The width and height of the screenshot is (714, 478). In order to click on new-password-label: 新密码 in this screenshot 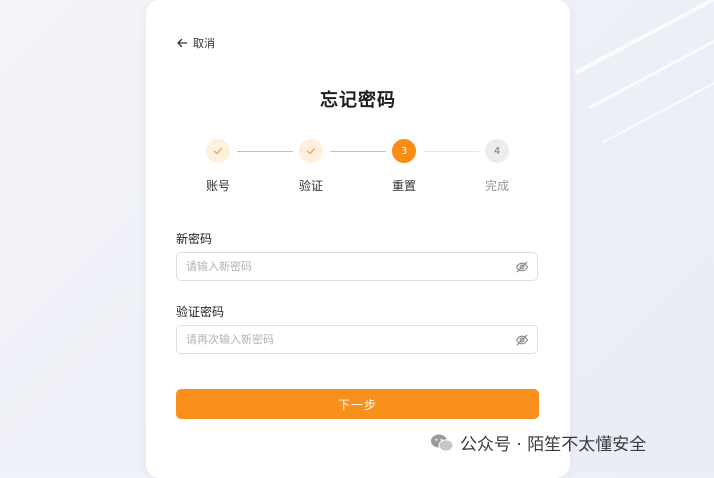, I will do `click(194, 239)`.